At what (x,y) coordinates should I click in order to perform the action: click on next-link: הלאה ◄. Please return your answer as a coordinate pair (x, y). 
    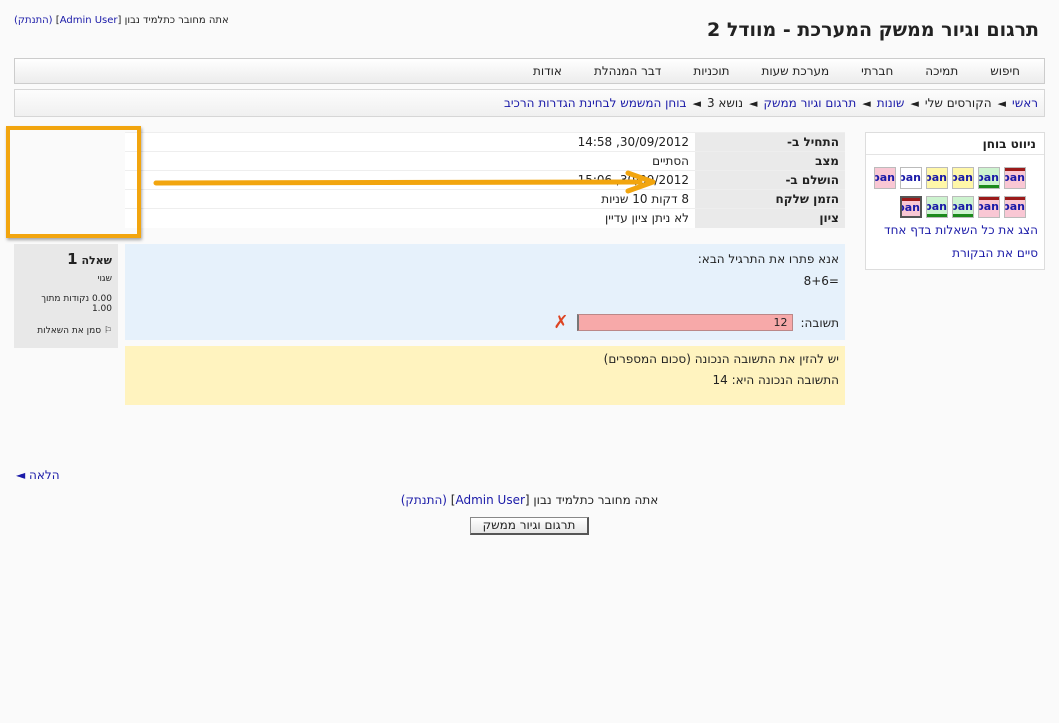
    Looking at the image, I should click on (38, 475).